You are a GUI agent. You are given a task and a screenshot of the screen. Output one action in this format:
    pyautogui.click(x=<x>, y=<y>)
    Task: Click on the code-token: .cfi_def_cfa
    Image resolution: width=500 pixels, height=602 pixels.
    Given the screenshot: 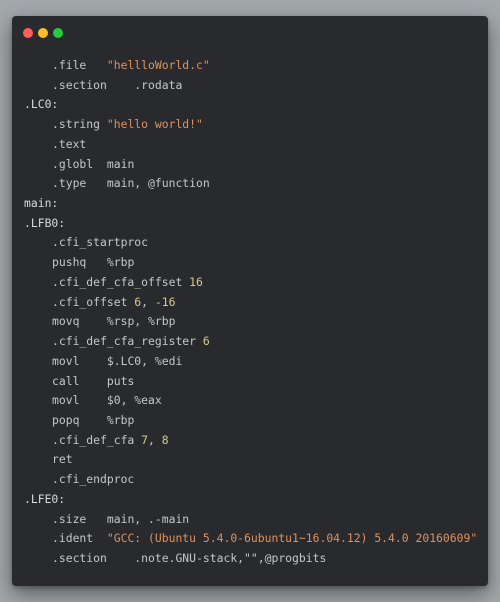 What is the action you would take?
    pyautogui.click(x=93, y=439)
    